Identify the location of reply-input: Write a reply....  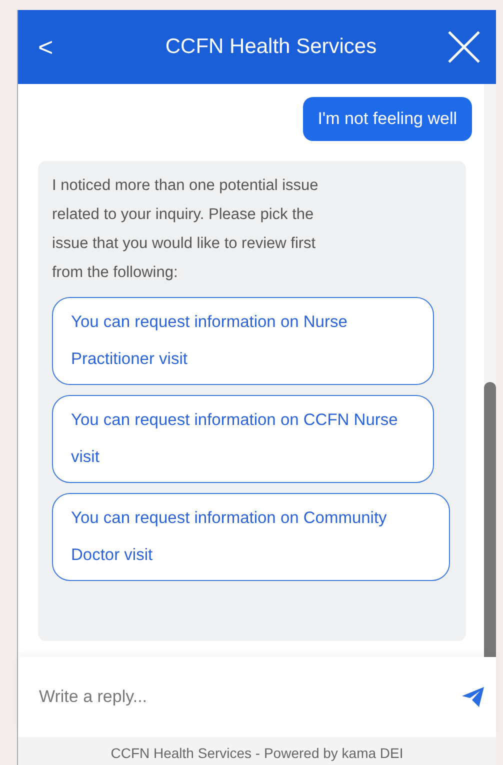
(249, 697).